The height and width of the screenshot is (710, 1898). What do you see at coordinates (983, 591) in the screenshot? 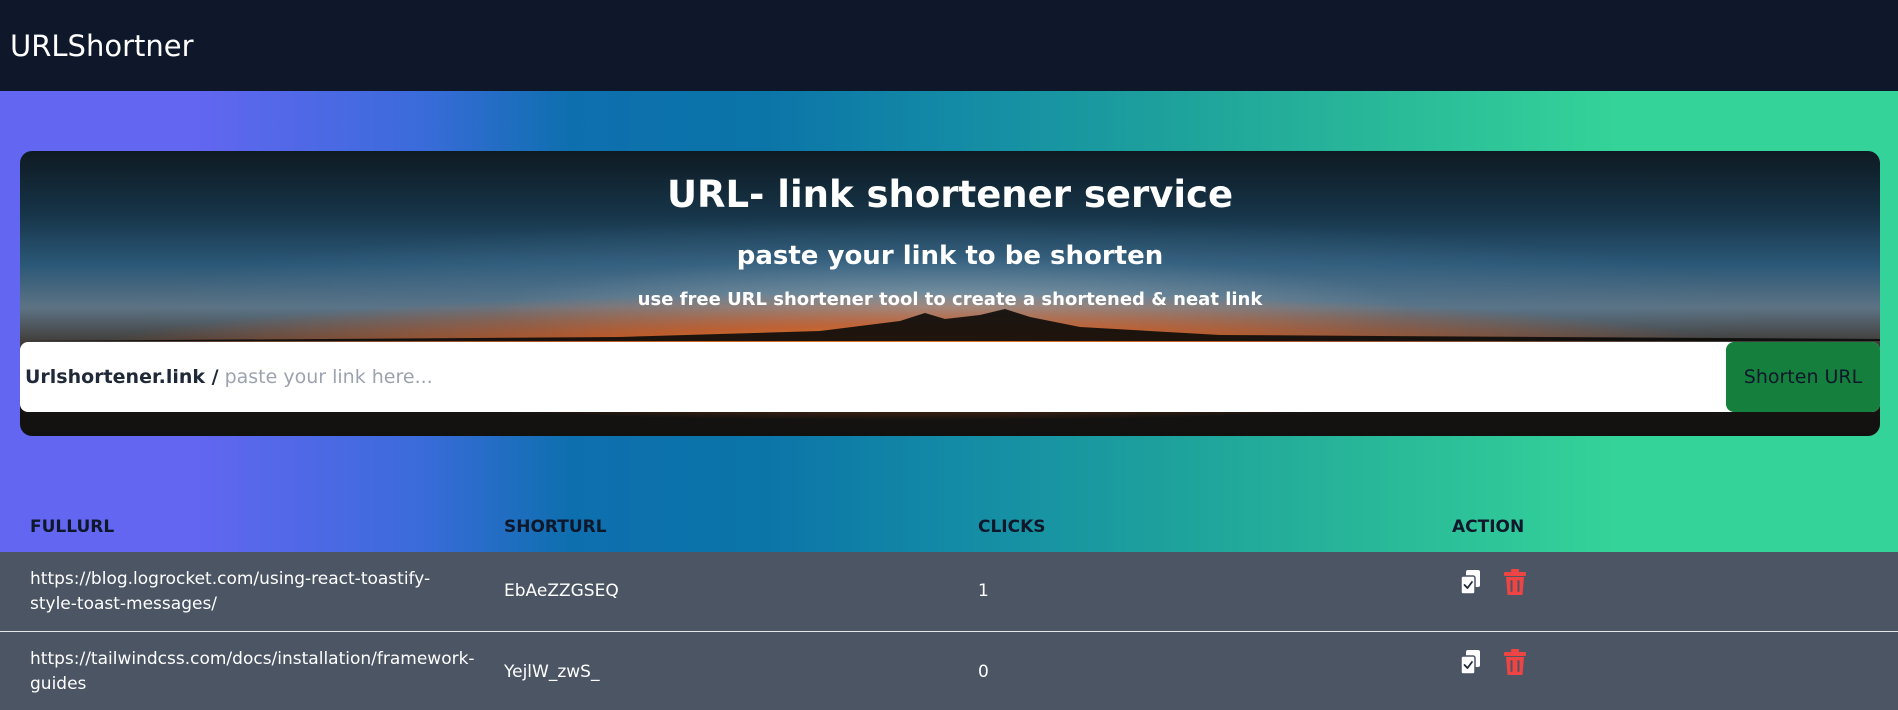
I see `clicks-cell: 1` at bounding box center [983, 591].